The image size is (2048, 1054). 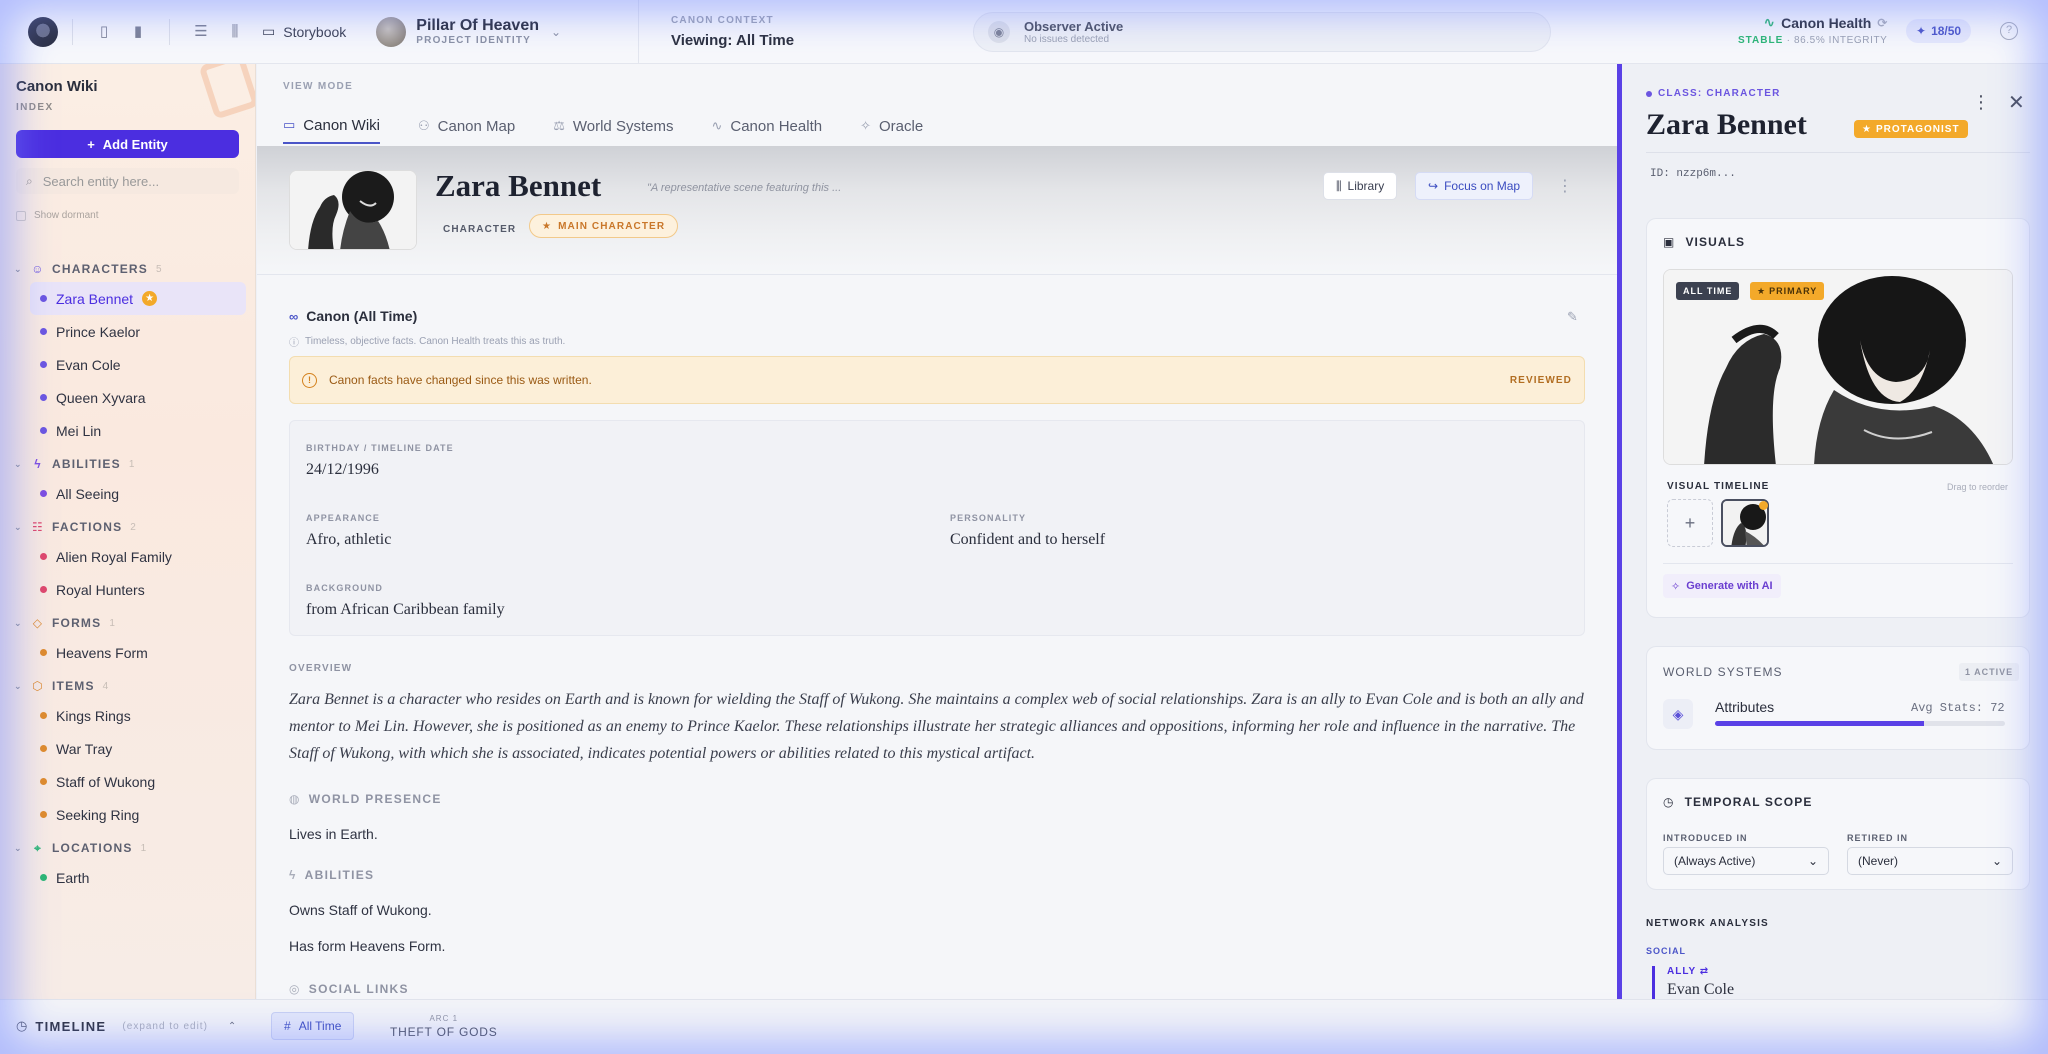 I want to click on observer-status: ◉ Observer Active No issues detected, so click(x=1262, y=32).